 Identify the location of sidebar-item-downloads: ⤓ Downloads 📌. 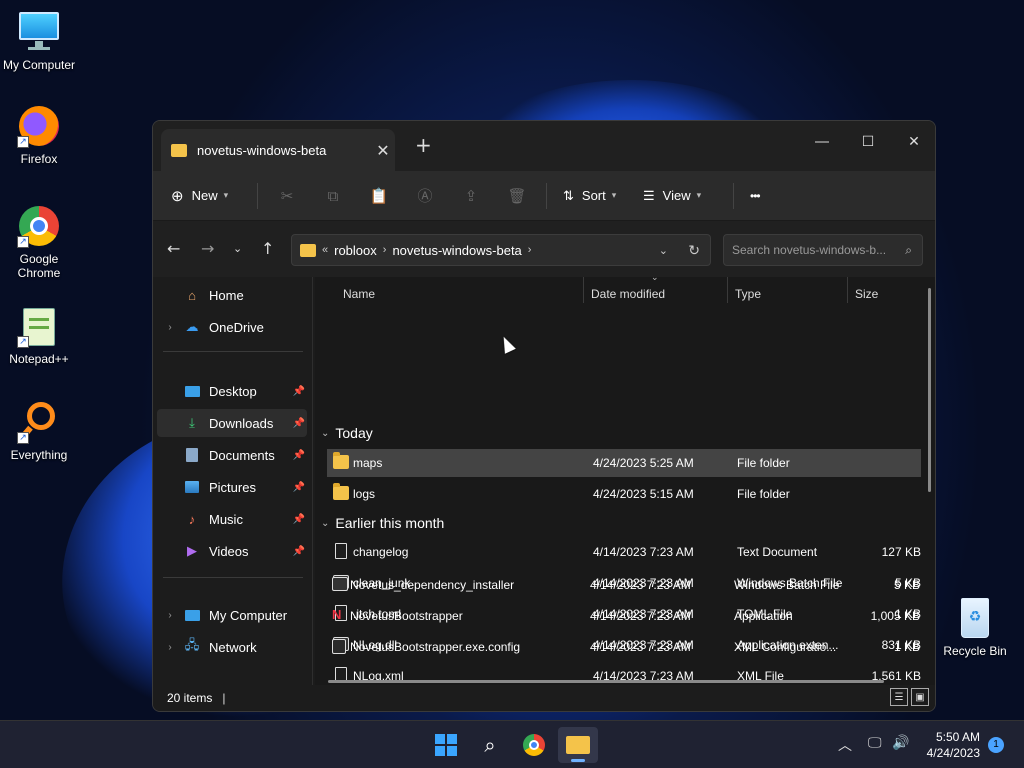
(232, 423).